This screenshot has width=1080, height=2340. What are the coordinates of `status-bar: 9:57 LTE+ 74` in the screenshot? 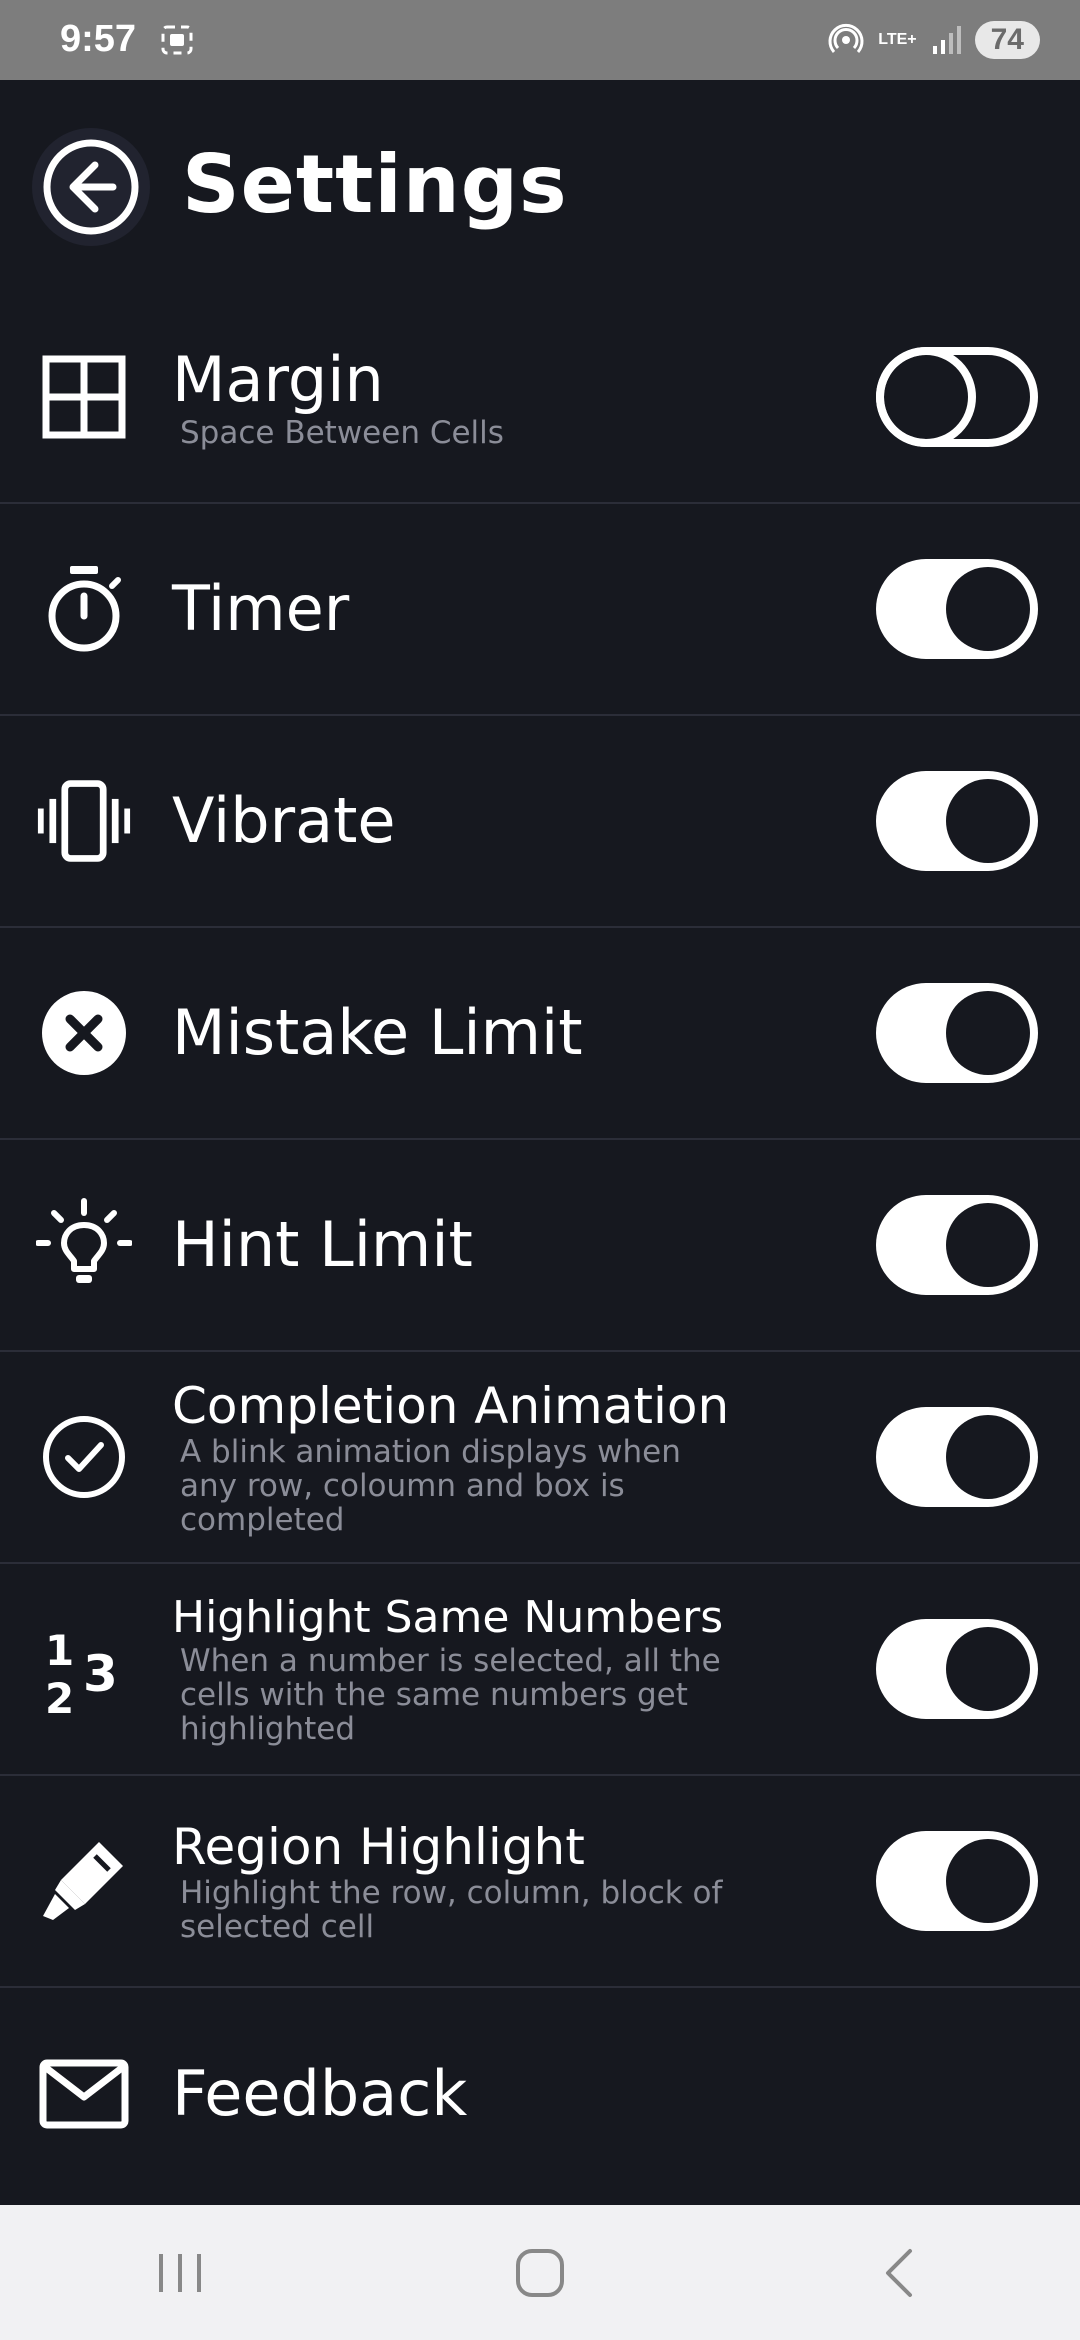 It's located at (540, 40).